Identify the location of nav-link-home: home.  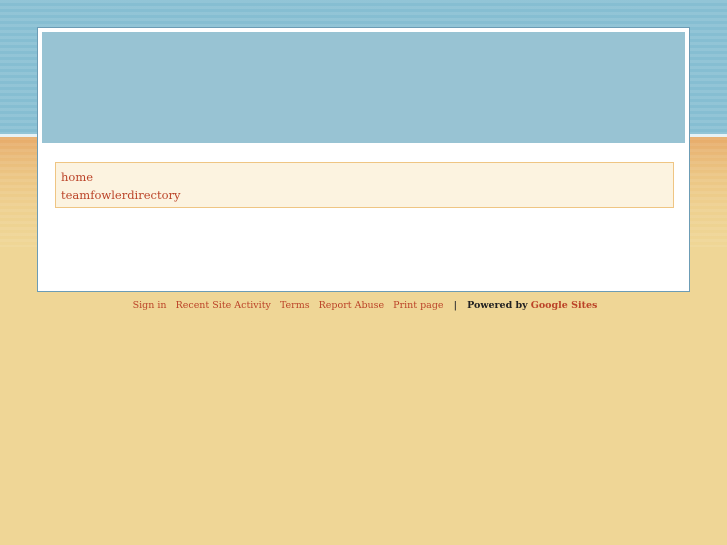
(364, 177).